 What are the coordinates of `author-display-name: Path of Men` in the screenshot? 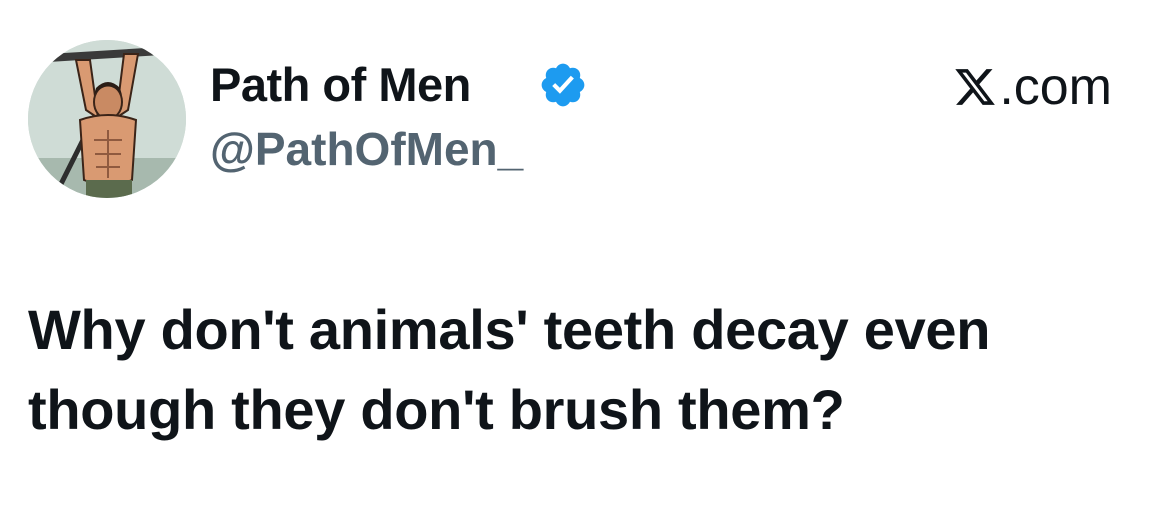 It's located at (340, 85).